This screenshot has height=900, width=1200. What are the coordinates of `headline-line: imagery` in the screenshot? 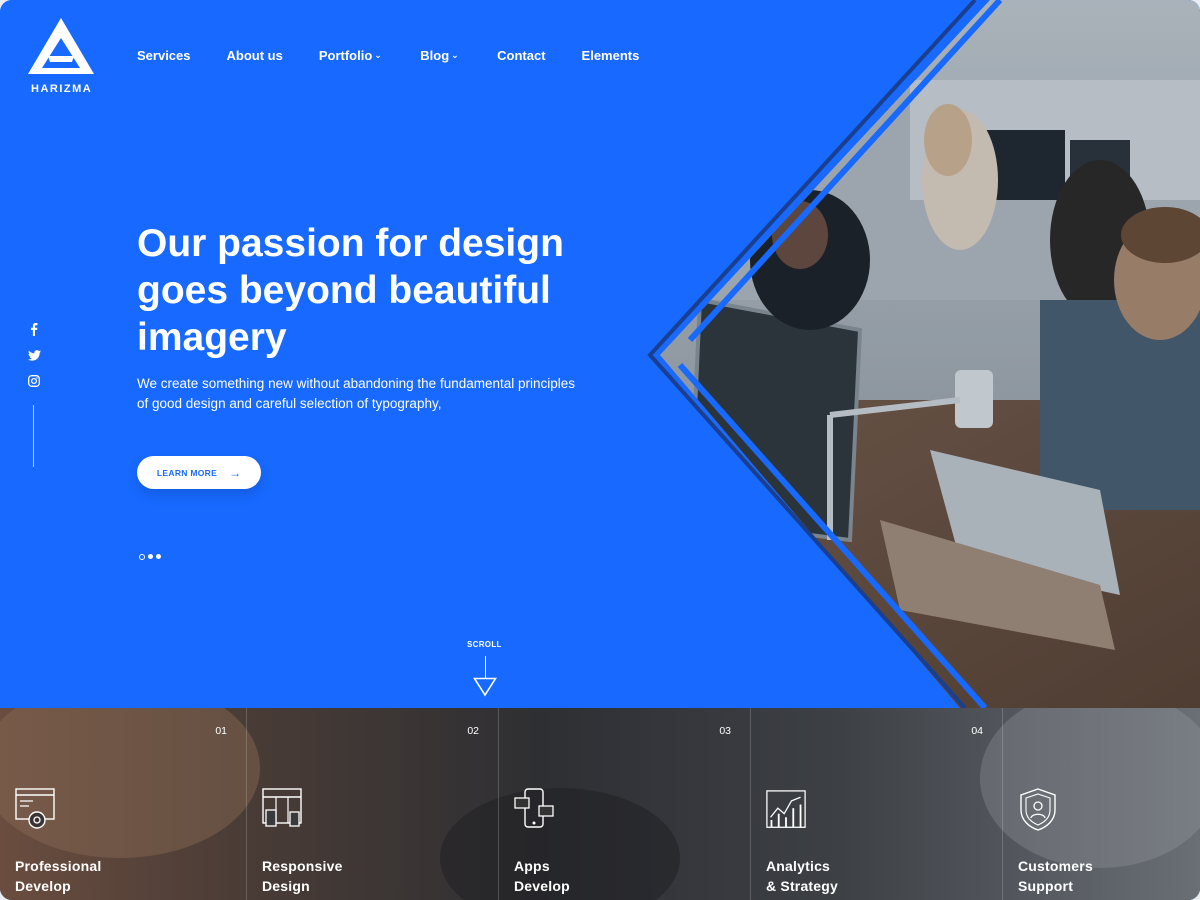 It's located at (212, 337).